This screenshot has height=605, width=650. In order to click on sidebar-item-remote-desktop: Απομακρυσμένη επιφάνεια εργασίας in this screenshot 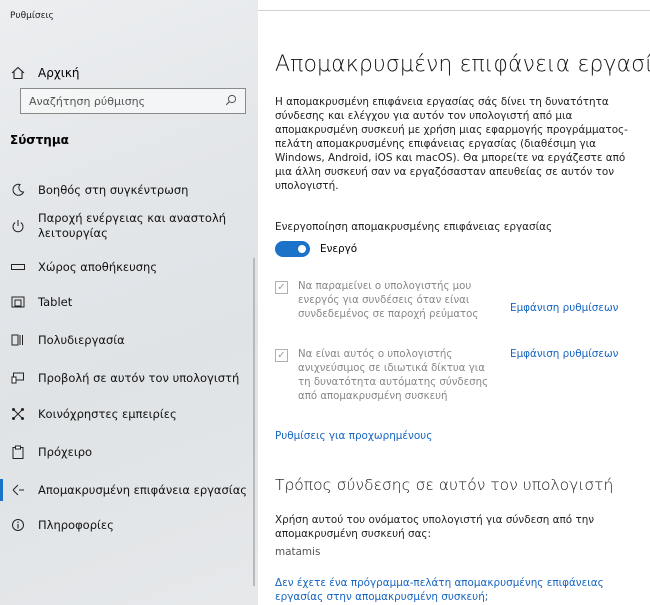, I will do `click(130, 490)`.